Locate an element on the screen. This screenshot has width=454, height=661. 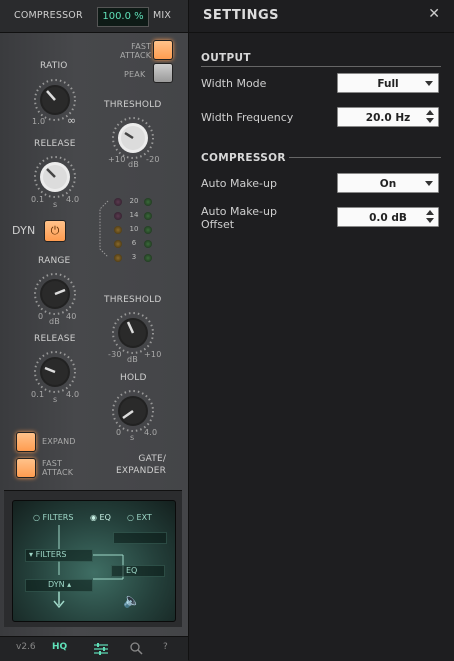
fast-attack-toggle is located at coordinates (163, 50).